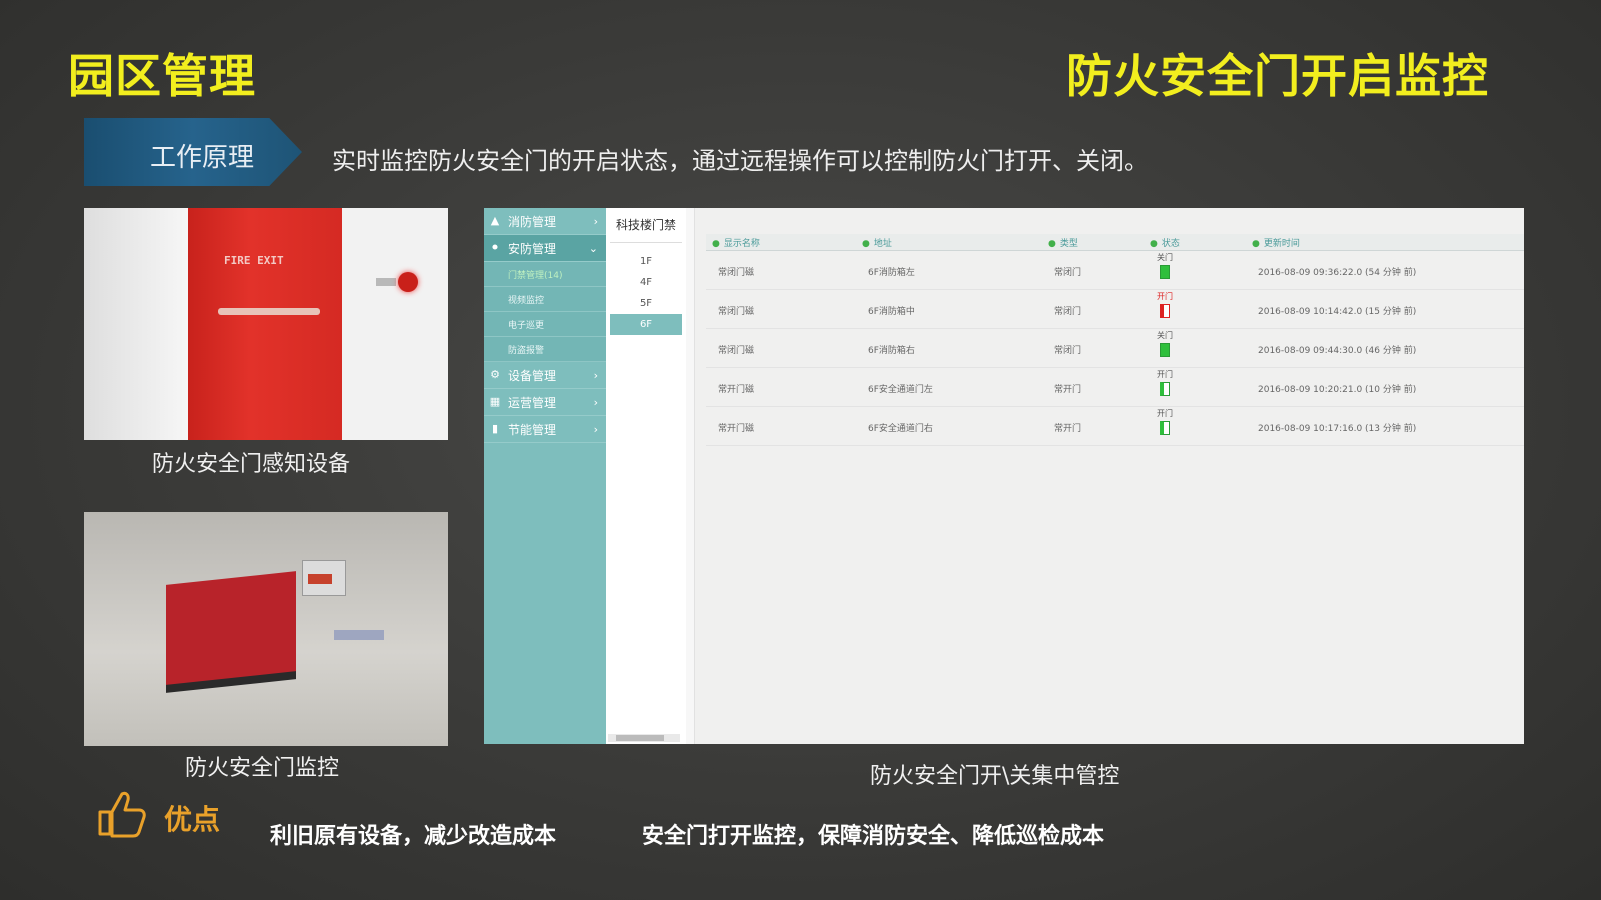  Describe the element at coordinates (1337, 273) in the screenshot. I see `cell-updated: 2016-08-09 09:36:22.0 (54 分钟 前)` at that location.